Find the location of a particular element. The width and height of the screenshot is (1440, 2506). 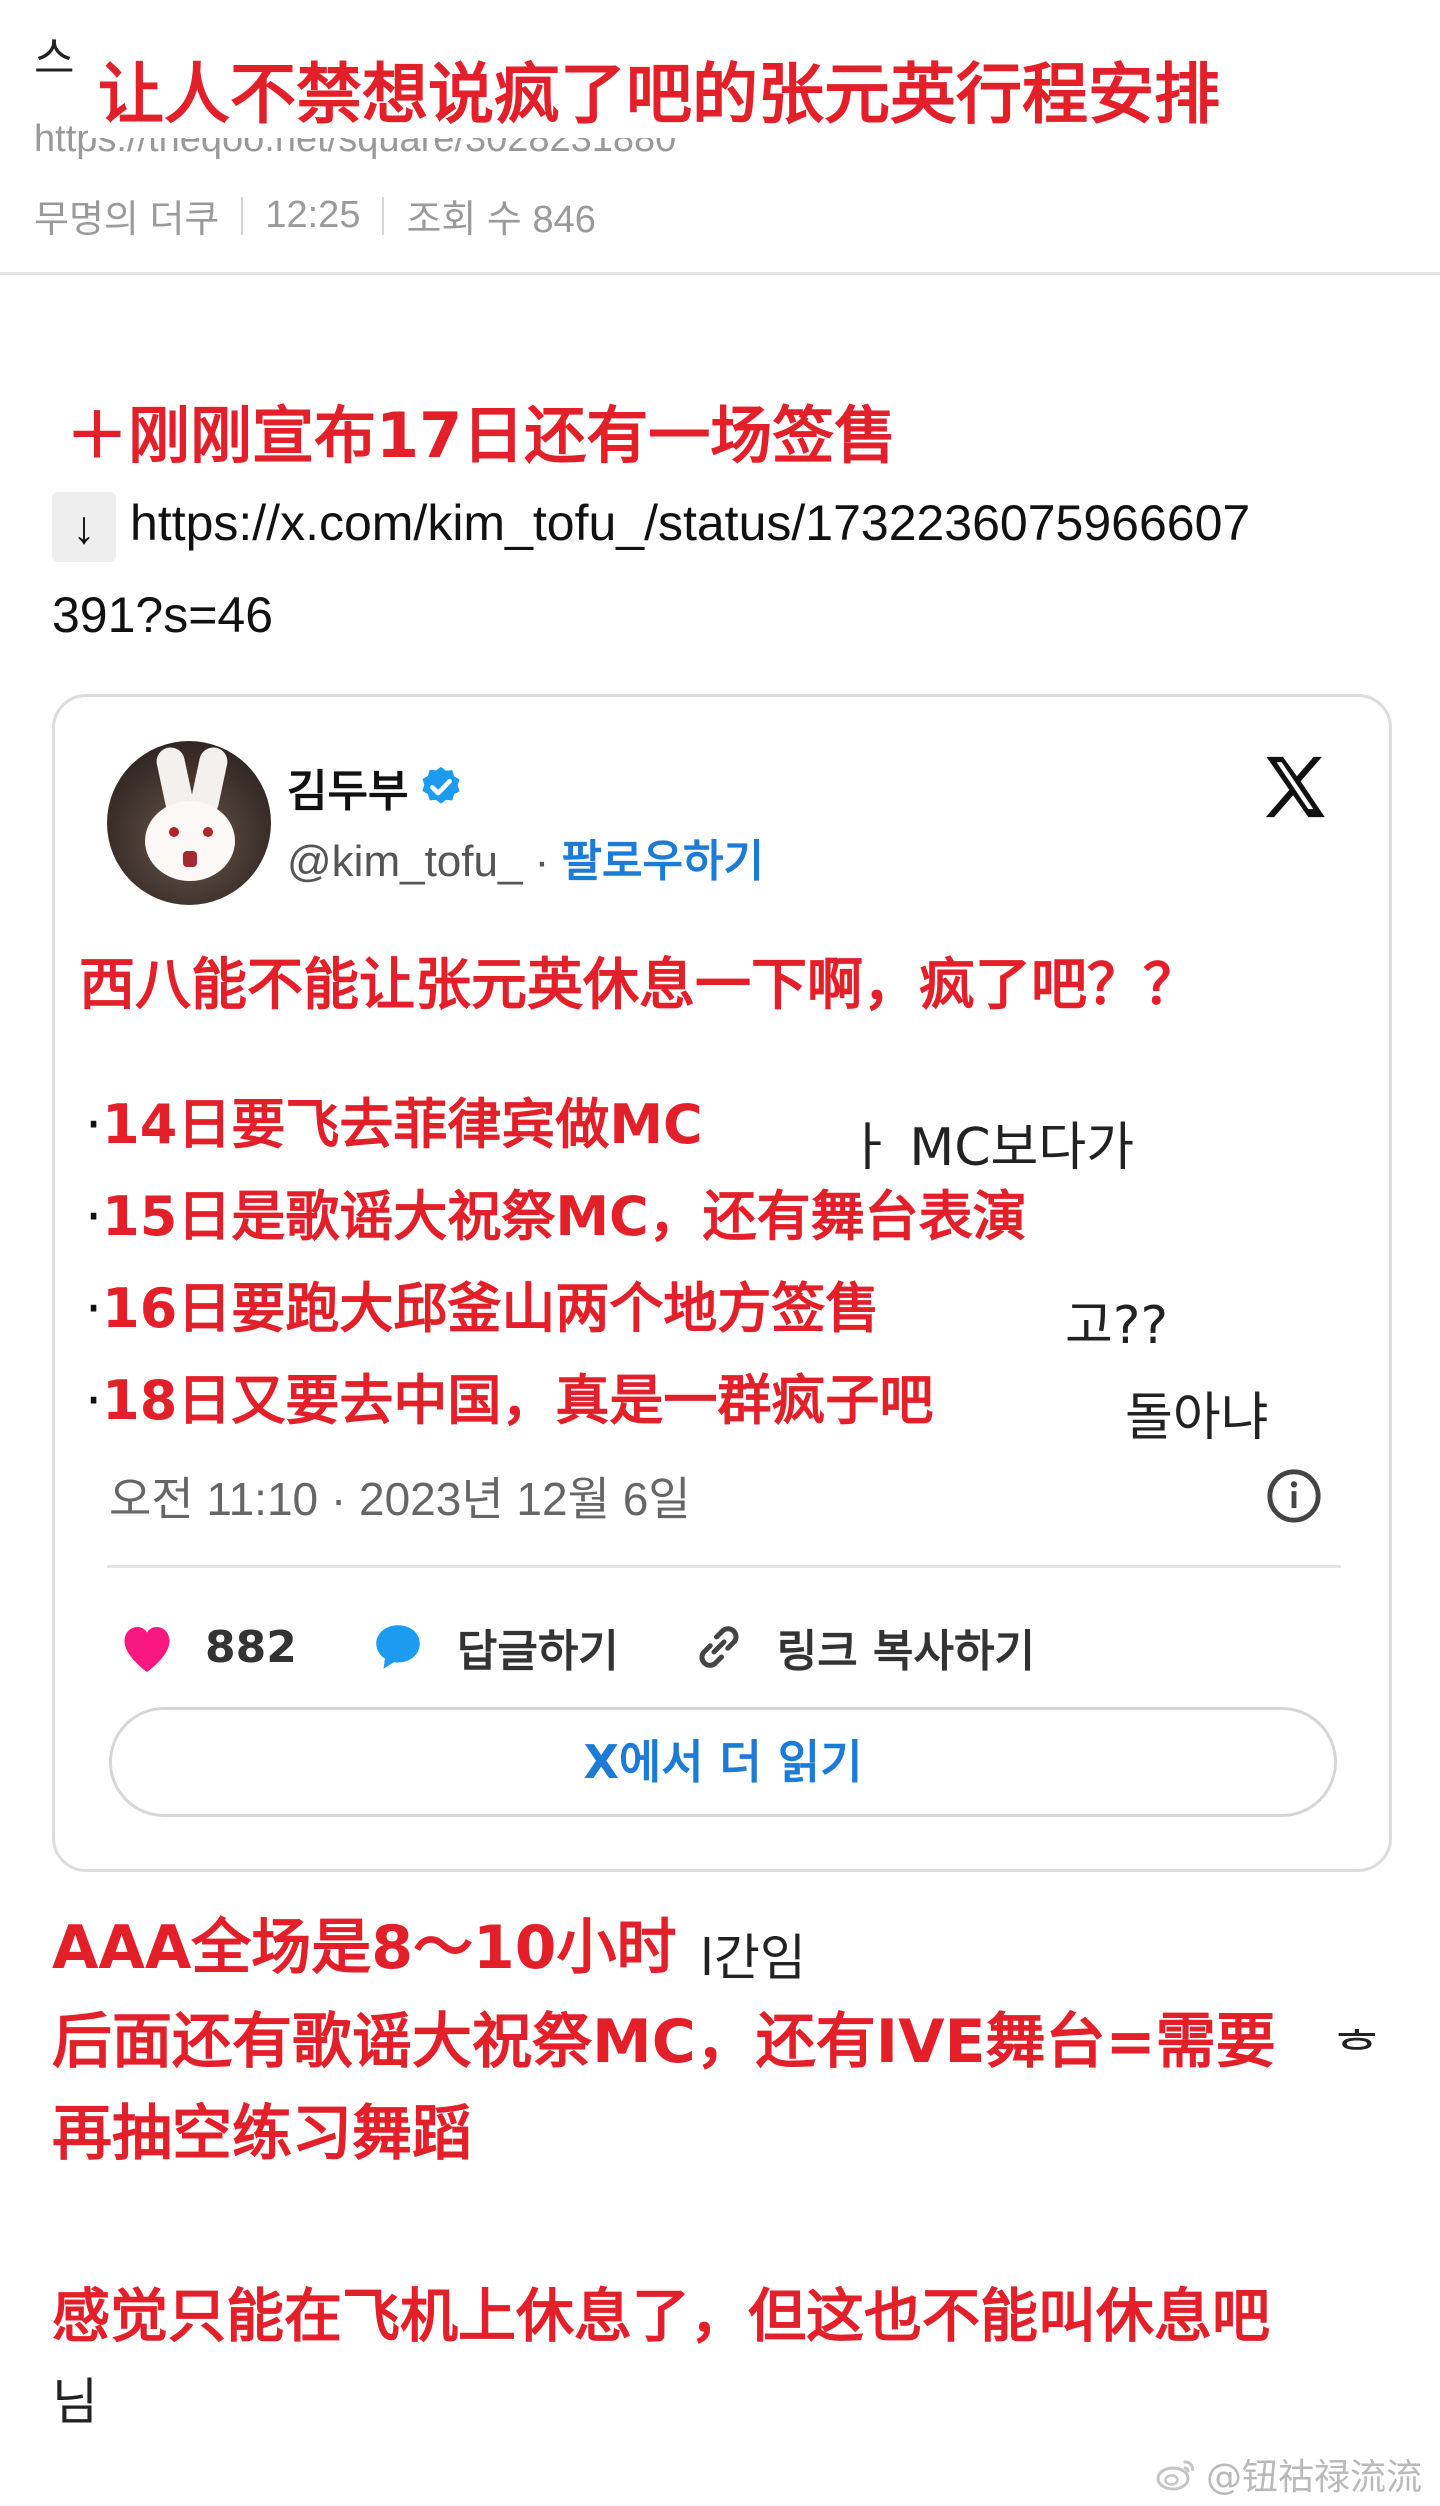

update-note: ＋刚刚宣布17日还有一场签售 is located at coordinates (481, 435).